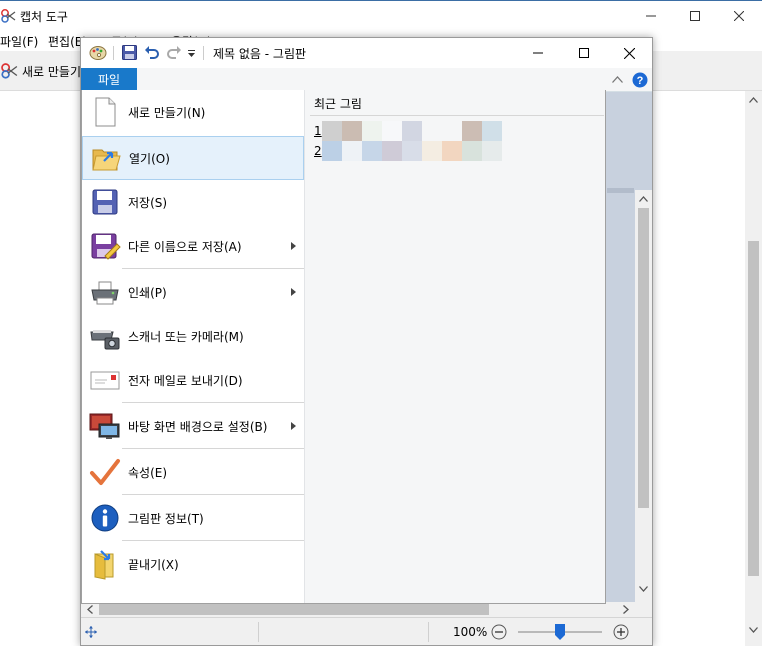  What do you see at coordinates (193, 518) in the screenshot?
I see `menu-item-about-paint: 그림판 정보(T)` at bounding box center [193, 518].